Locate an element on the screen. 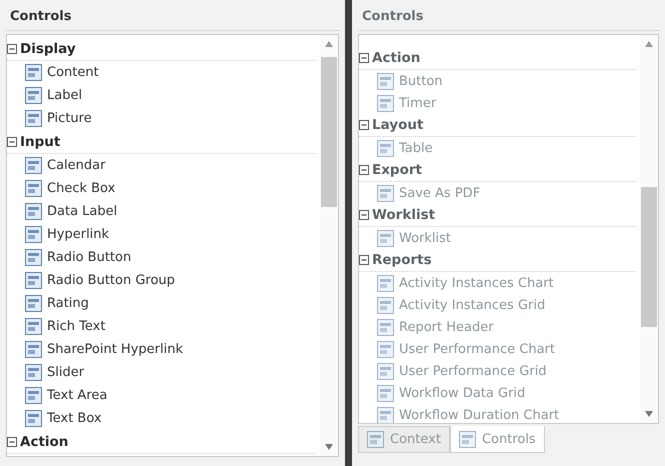  group-header: Input is located at coordinates (40, 142).